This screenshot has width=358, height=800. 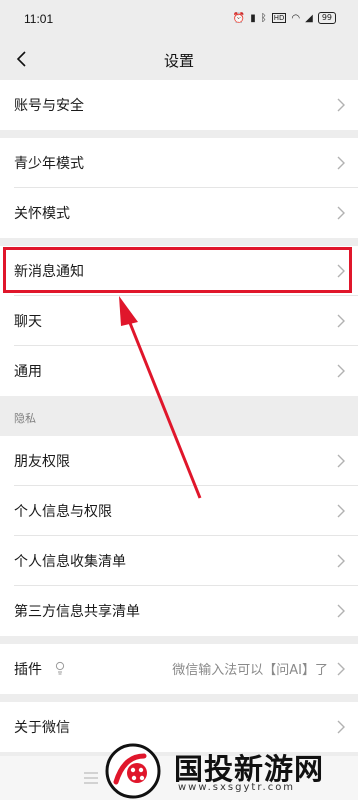 What do you see at coordinates (28, 322) in the screenshot?
I see `item-label: 聊天` at bounding box center [28, 322].